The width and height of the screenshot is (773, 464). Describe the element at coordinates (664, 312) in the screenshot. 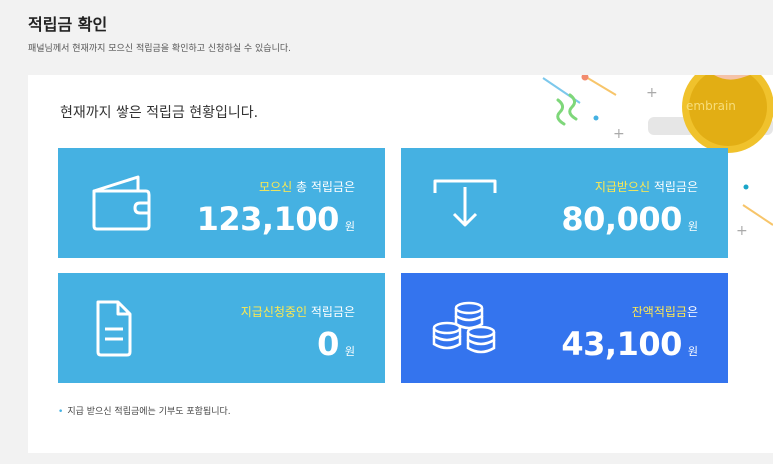

I see `balance-points-caption: 잔액적립금은` at that location.